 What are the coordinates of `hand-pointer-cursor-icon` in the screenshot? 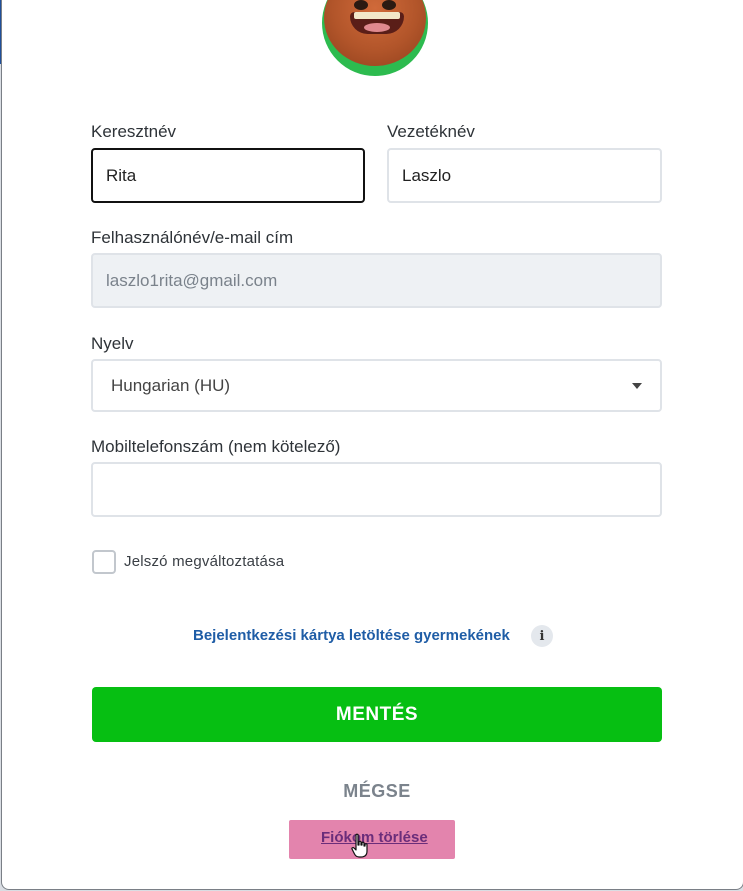 It's located at (359, 845).